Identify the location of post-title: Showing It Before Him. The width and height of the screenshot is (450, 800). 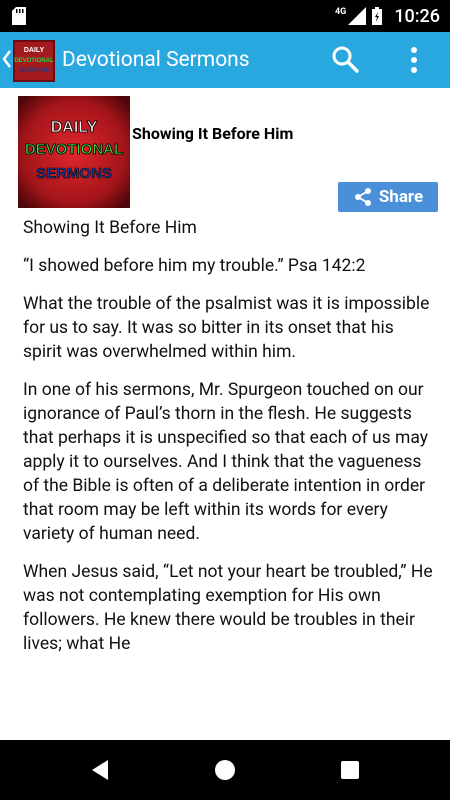
(213, 133).